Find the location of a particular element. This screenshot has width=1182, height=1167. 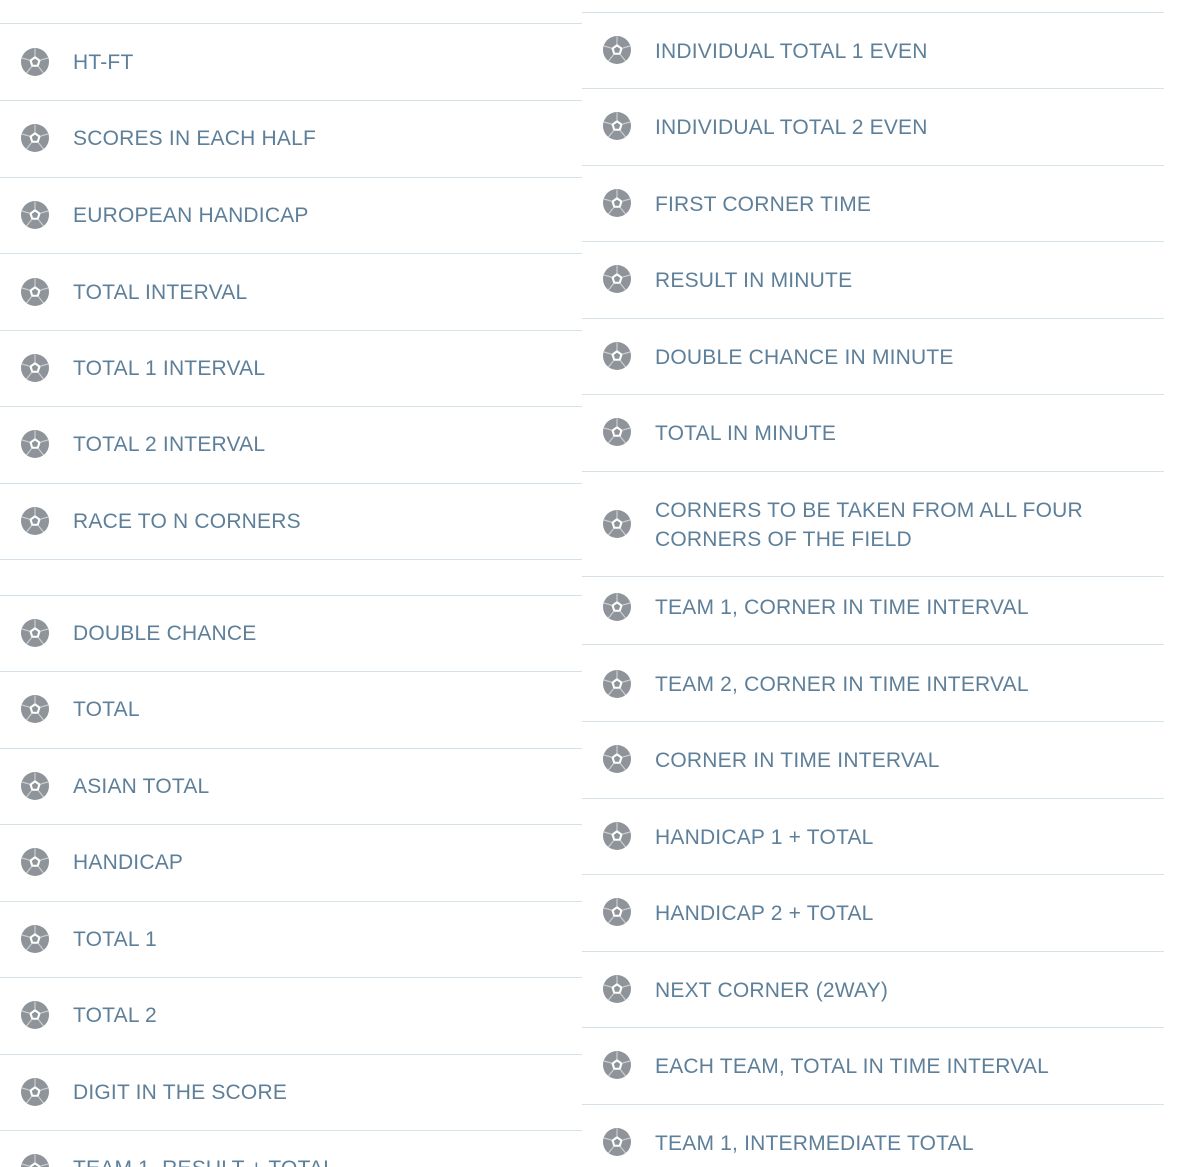

list-item: ASIAN TOTAL is located at coordinates (291, 787).